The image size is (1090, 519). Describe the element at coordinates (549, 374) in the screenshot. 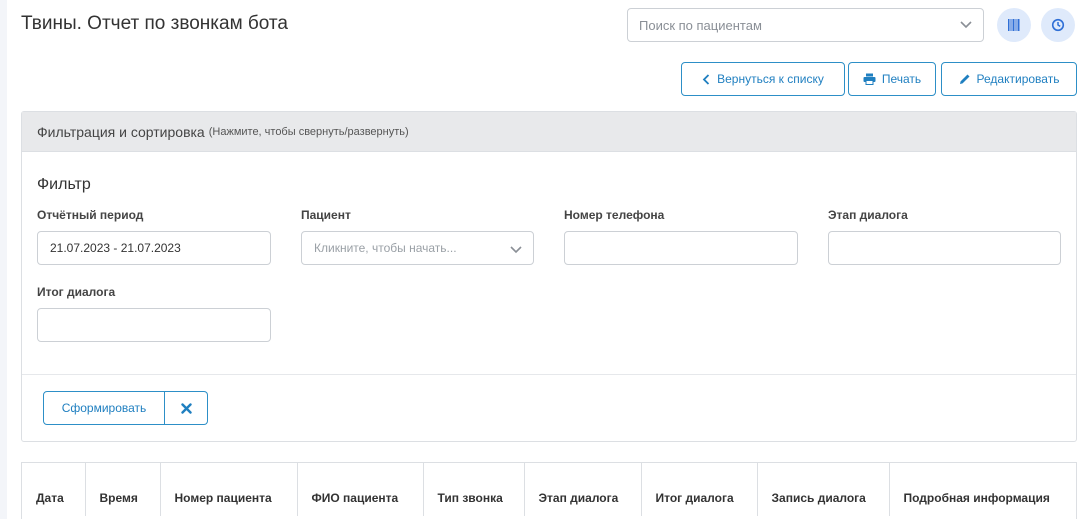

I see `panel-divider` at that location.